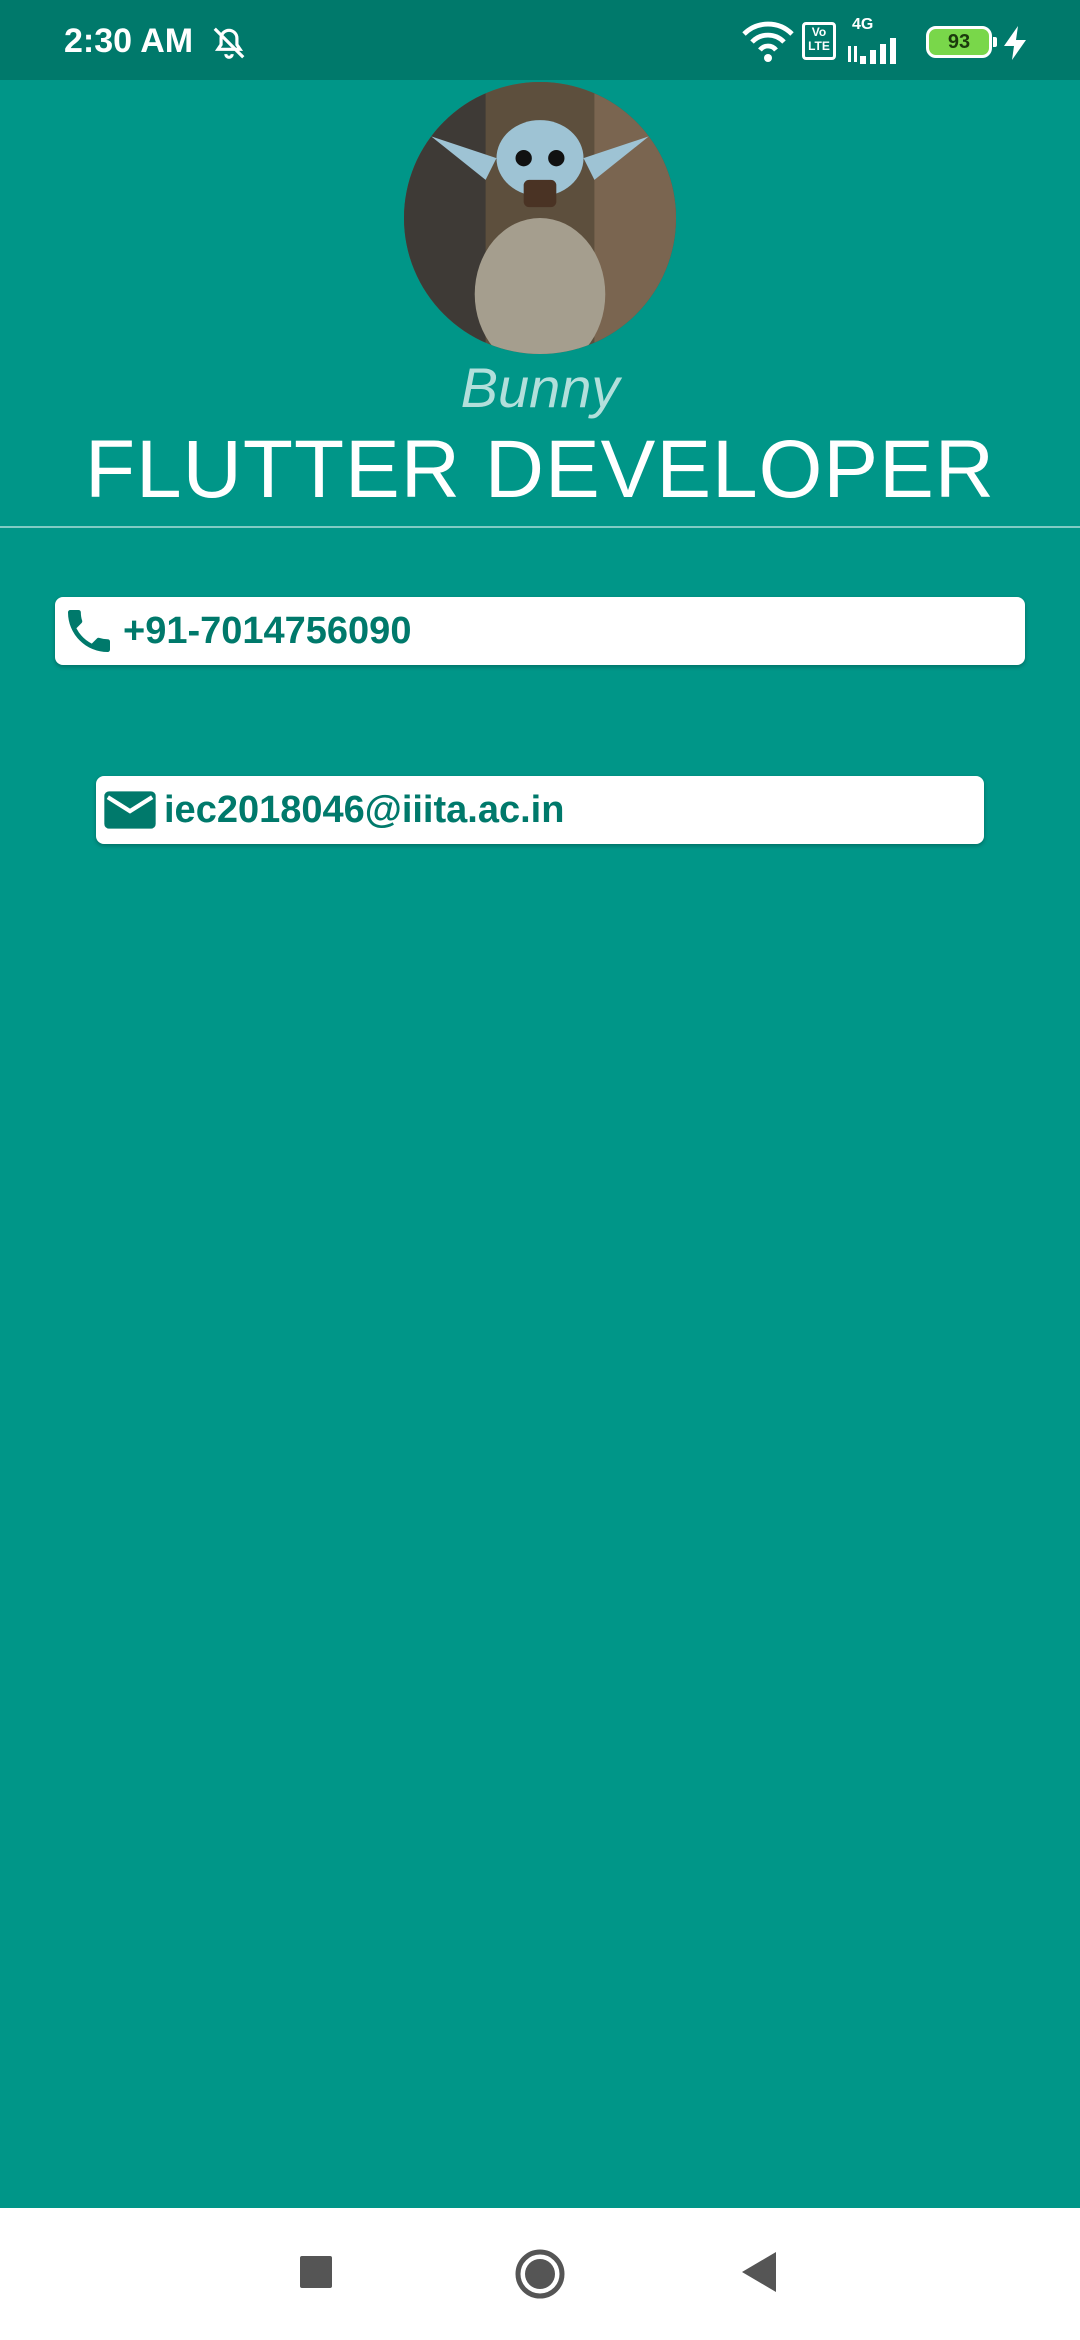 This screenshot has width=1080, height=2340. What do you see at coordinates (129, 41) in the screenshot?
I see `status-time: 2:30 AM` at bounding box center [129, 41].